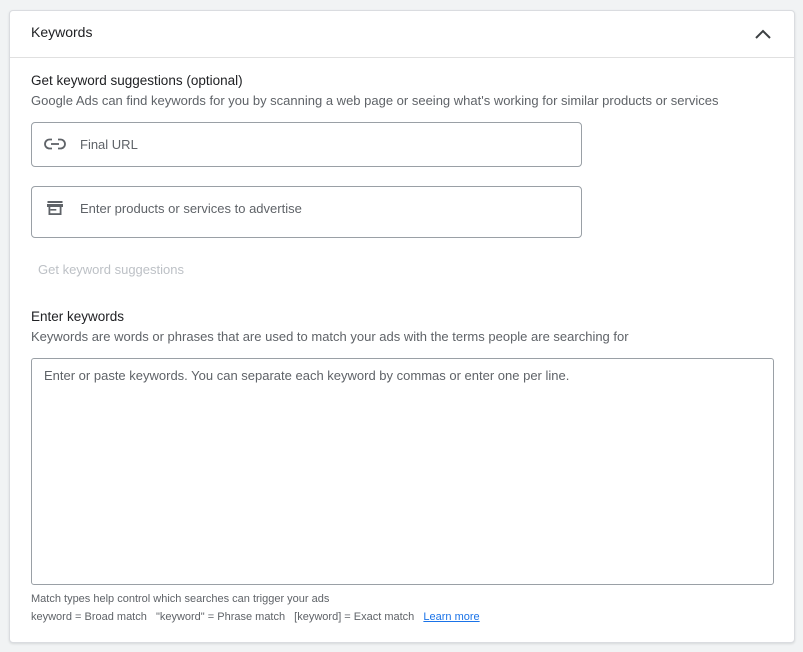 The height and width of the screenshot is (652, 803). What do you see at coordinates (220, 617) in the screenshot?
I see `phrase-match-label: "keyword" = Phrase match` at bounding box center [220, 617].